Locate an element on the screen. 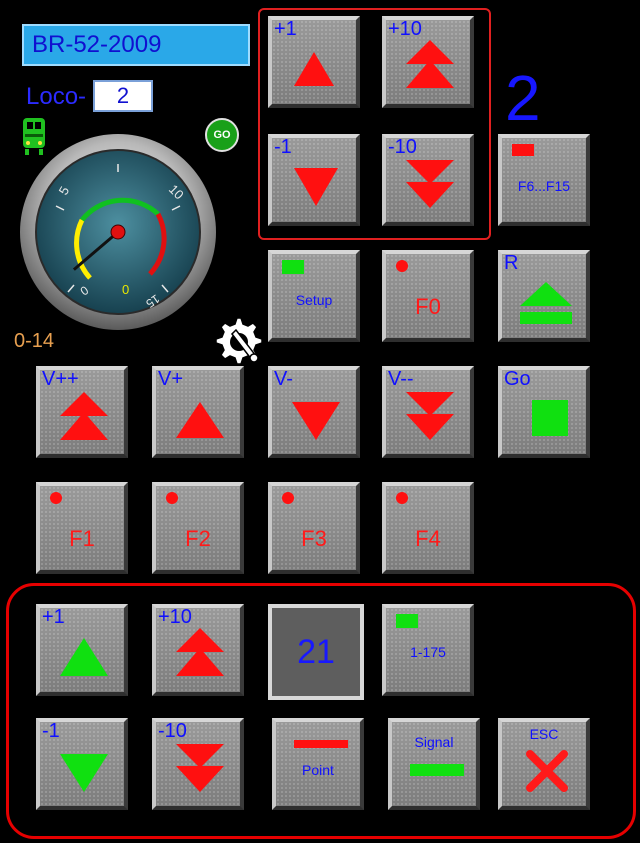  accessory-decrement-10-button: -10 is located at coordinates (198, 764).